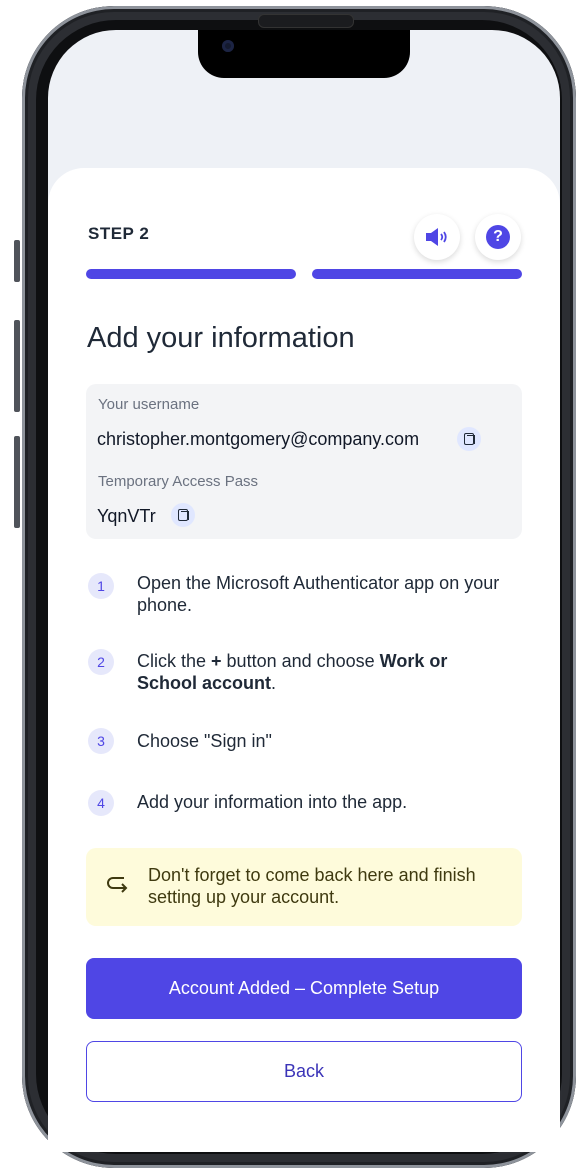  Describe the element at coordinates (101, 662) in the screenshot. I see `step-number-2: 2` at that location.